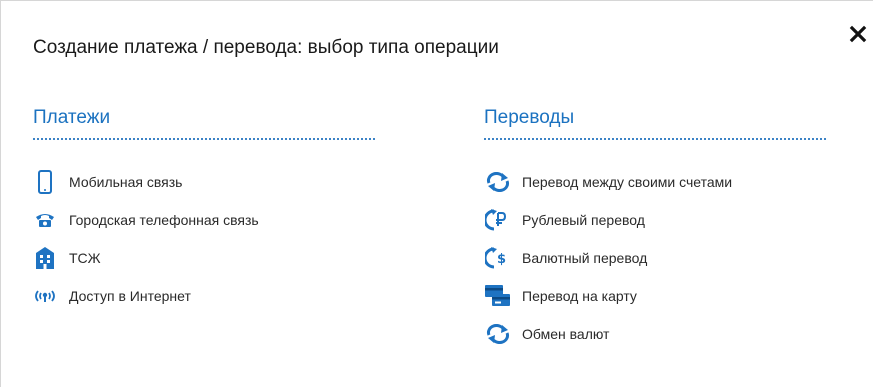 The height and width of the screenshot is (387, 874). What do you see at coordinates (498, 296) in the screenshot?
I see `card-transfer-icon` at bounding box center [498, 296].